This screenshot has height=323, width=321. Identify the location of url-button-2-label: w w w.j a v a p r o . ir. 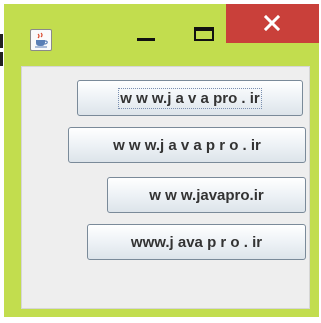
(187, 145).